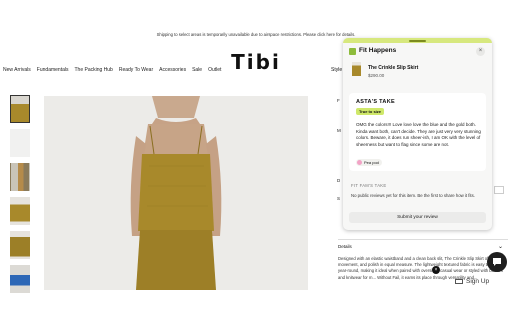 The image size is (512, 320). I want to click on divider, so click(423, 239).